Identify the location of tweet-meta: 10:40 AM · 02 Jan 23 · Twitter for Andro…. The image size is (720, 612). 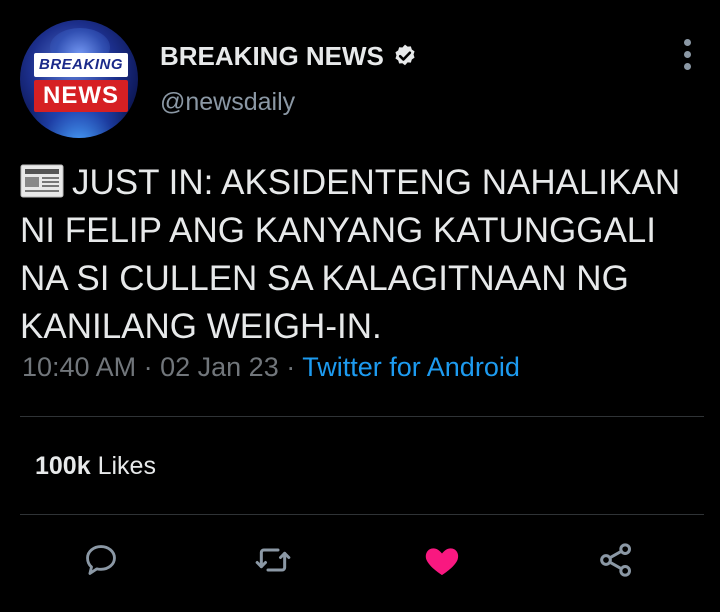
(271, 367).